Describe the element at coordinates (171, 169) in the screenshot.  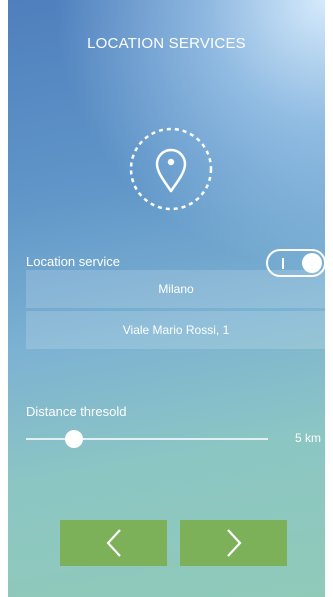
I see `location-pin-icon` at that location.